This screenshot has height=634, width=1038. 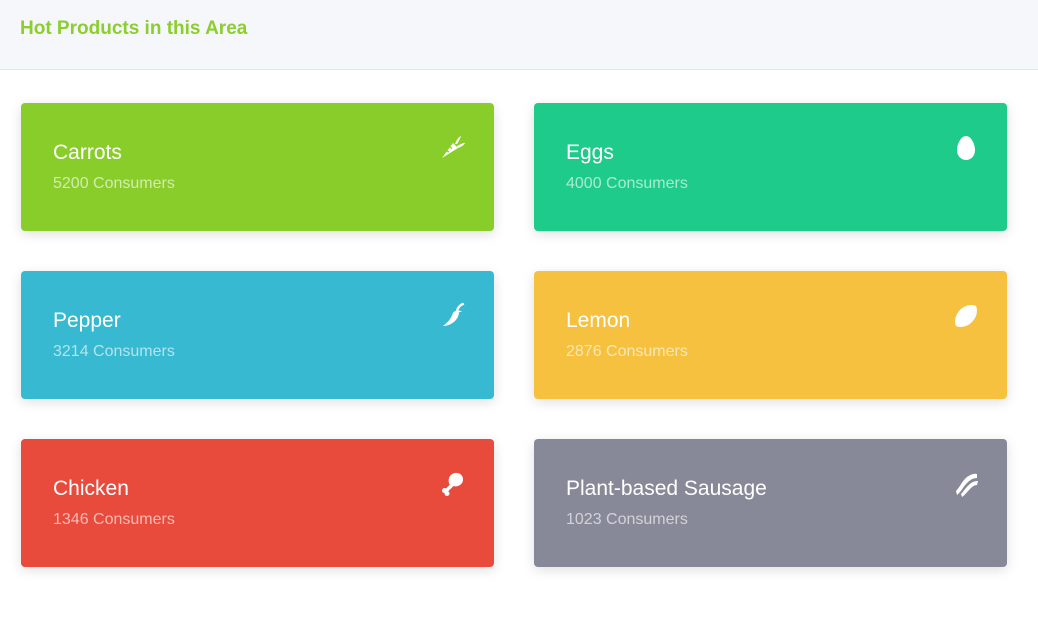 I want to click on product-name: Pepper, so click(x=87, y=320).